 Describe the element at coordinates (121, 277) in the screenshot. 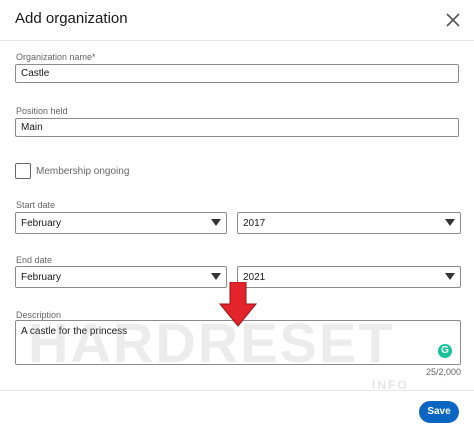

I see `end-month-select: February` at that location.